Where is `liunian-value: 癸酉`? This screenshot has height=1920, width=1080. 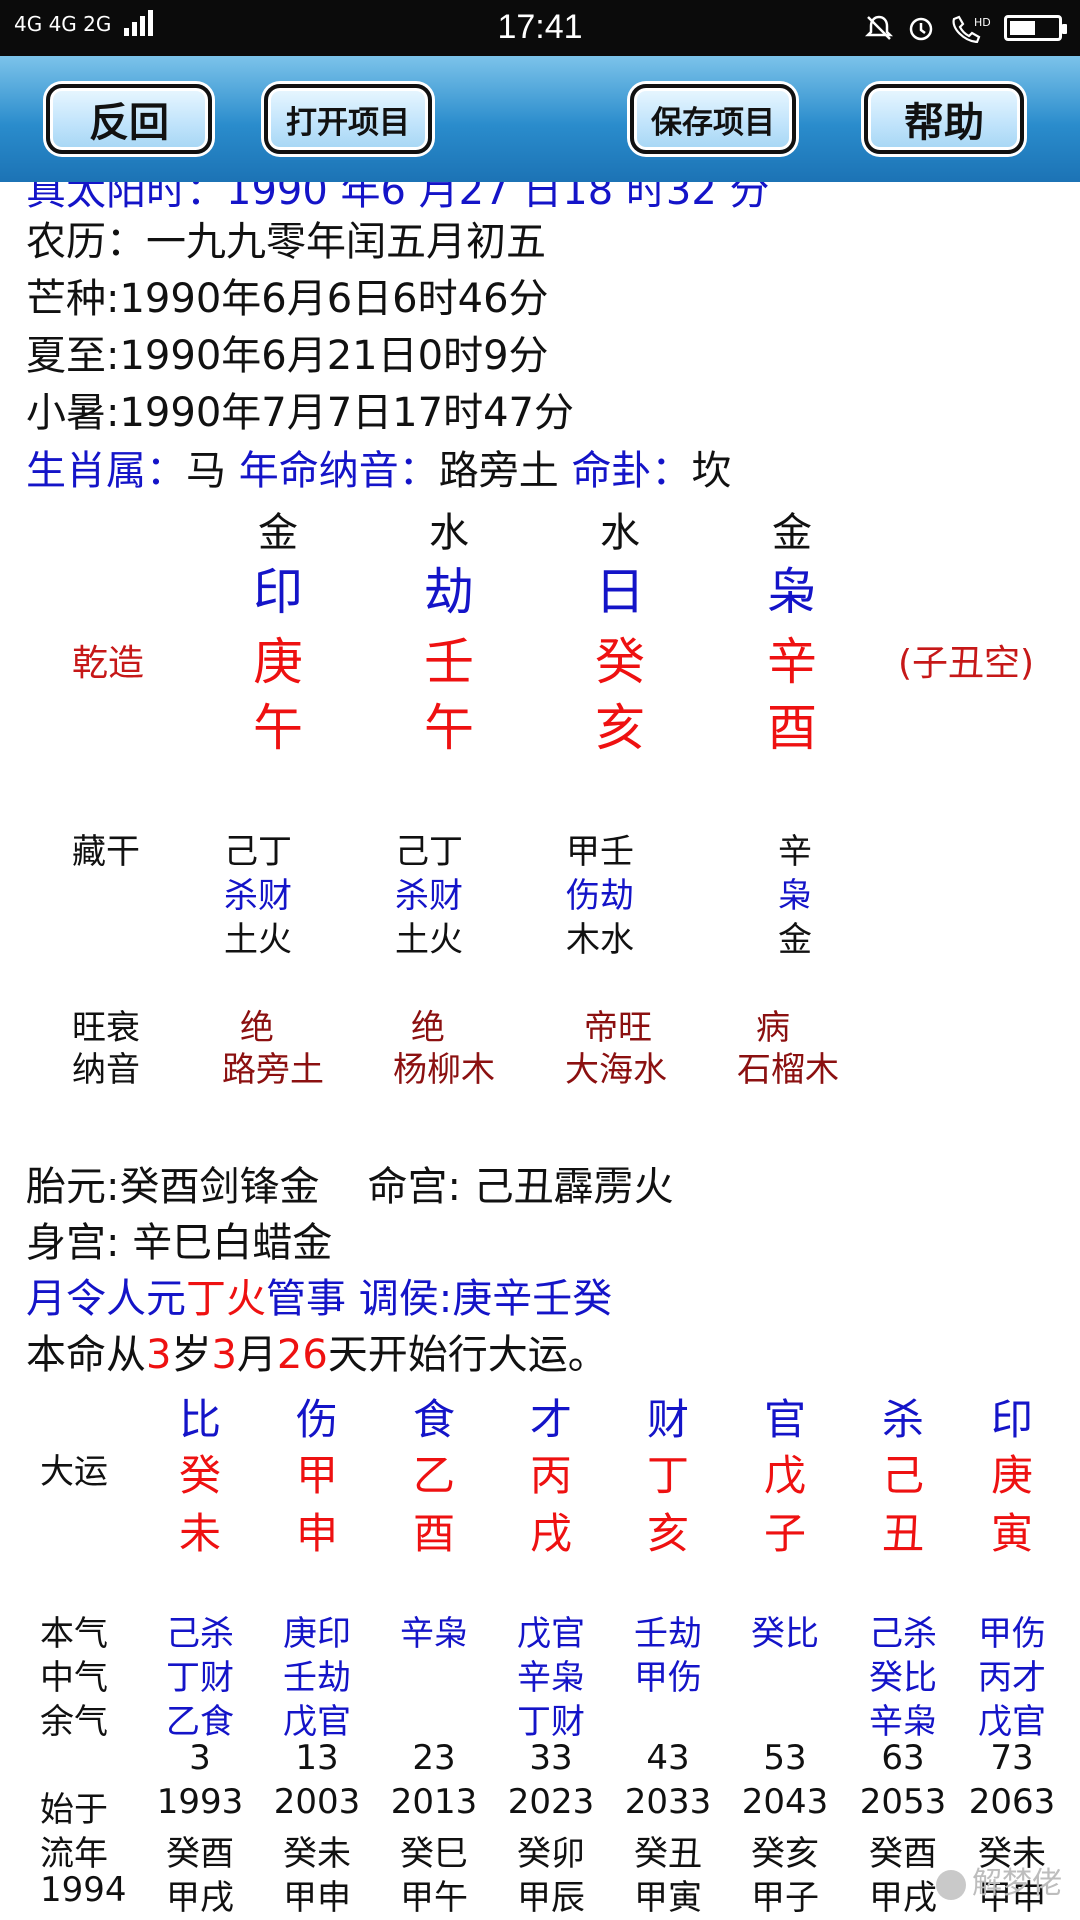 liunian-value: 癸酉 is located at coordinates (200, 1854).